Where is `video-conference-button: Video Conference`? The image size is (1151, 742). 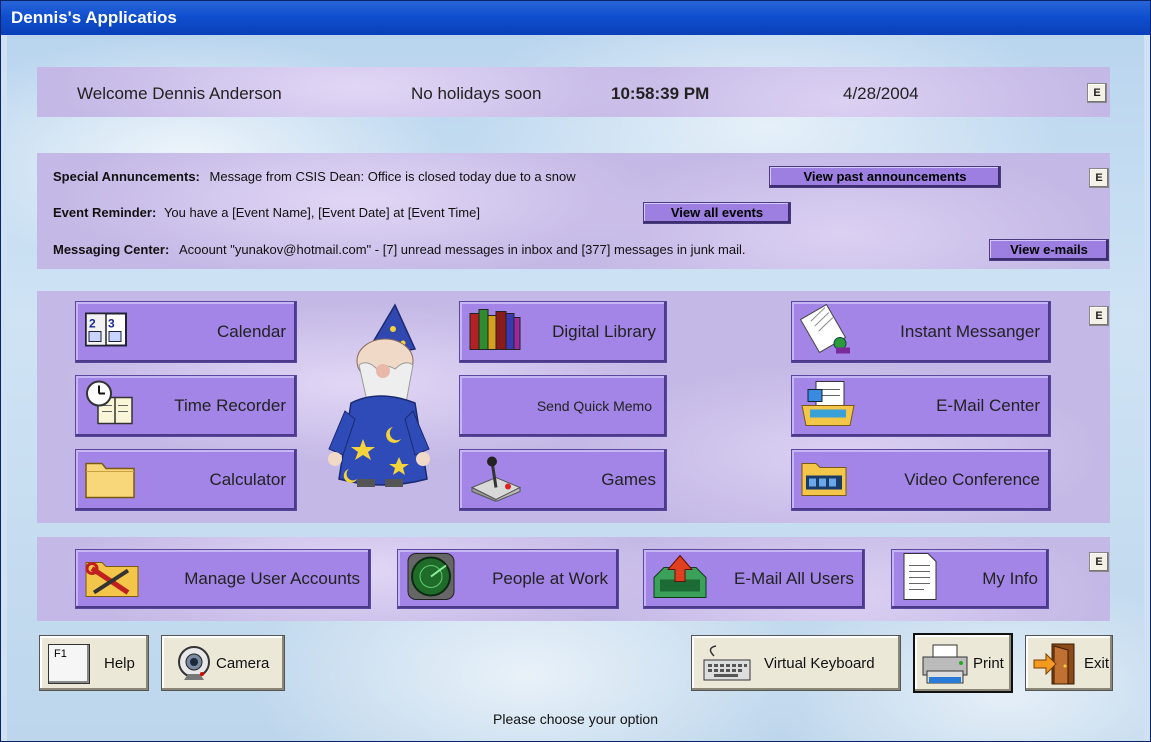 video-conference-button: Video Conference is located at coordinates (921, 480).